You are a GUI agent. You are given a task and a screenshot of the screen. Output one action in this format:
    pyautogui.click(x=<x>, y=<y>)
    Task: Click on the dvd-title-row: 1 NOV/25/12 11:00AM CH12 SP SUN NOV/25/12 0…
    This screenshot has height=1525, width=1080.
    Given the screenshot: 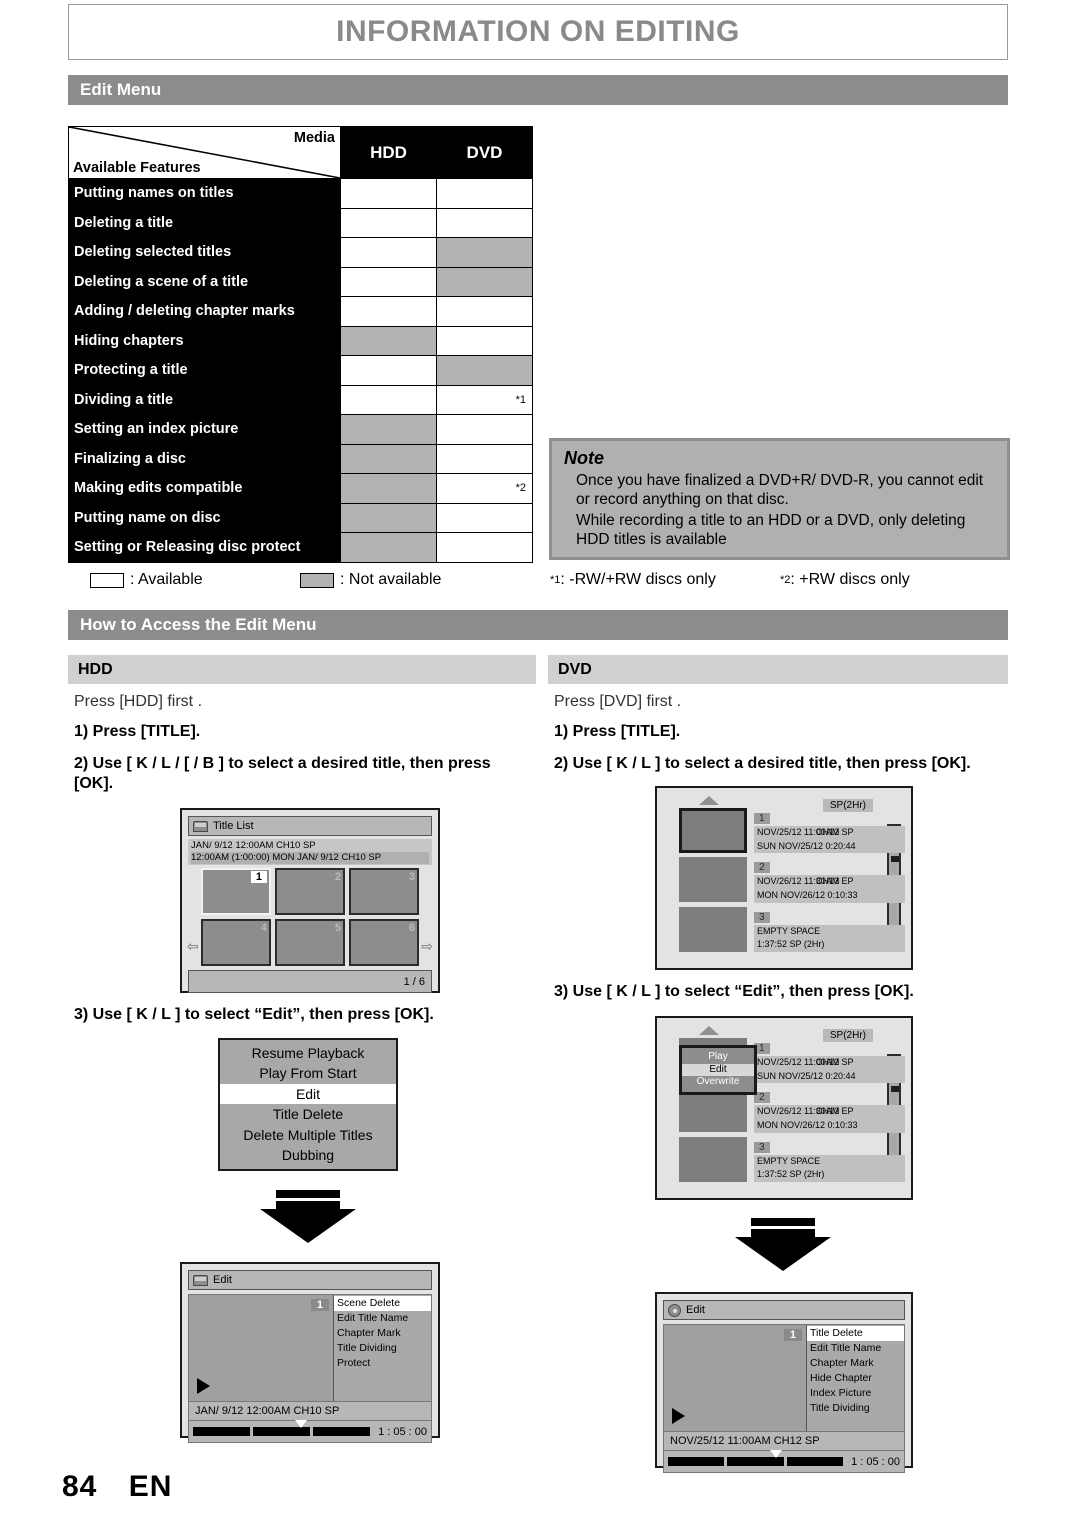 What is the action you would take?
    pyautogui.click(x=784, y=831)
    